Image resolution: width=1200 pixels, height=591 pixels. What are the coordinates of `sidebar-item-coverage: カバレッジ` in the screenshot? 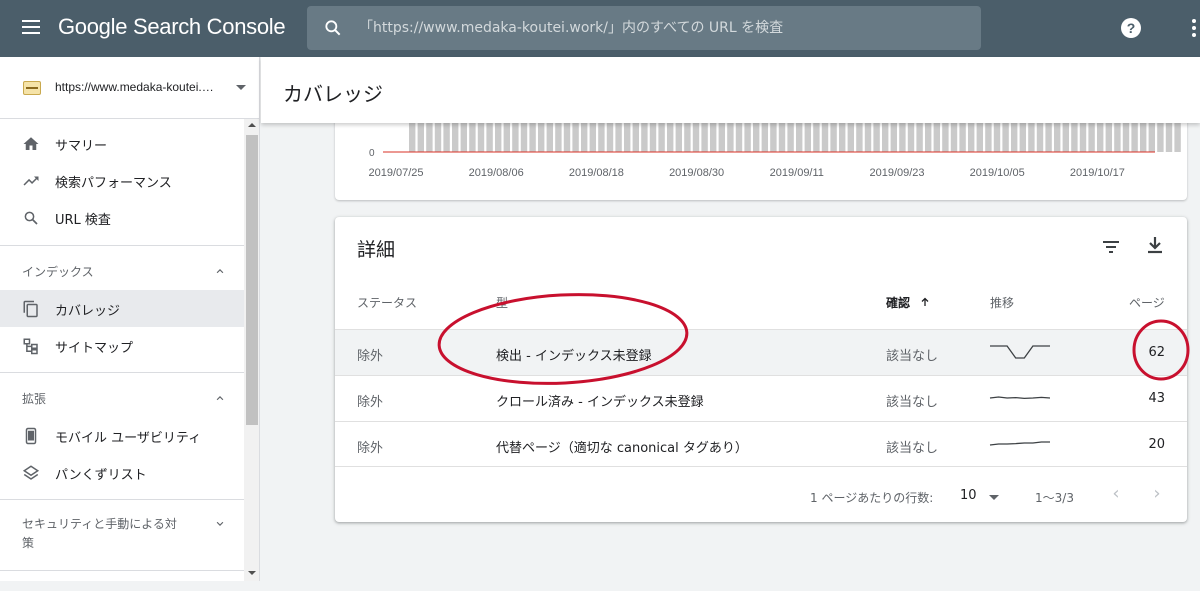 It's located at (122, 308).